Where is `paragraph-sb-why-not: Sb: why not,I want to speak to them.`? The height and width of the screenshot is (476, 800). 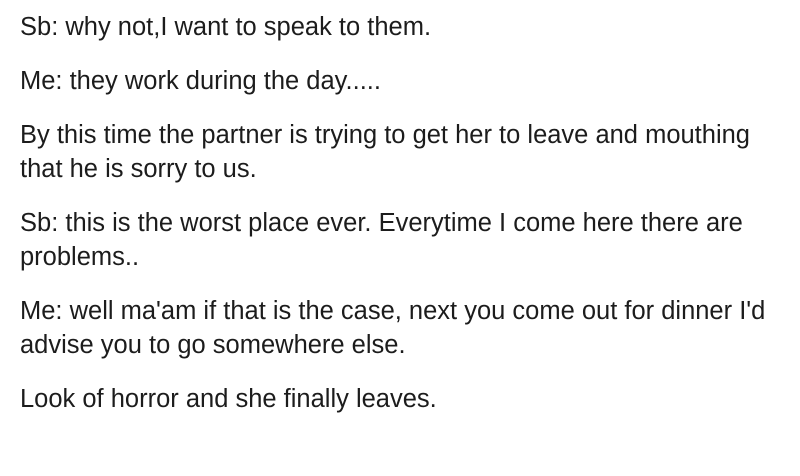
paragraph-sb-why-not: Sb: why not,I want to speak to them. is located at coordinates (226, 27).